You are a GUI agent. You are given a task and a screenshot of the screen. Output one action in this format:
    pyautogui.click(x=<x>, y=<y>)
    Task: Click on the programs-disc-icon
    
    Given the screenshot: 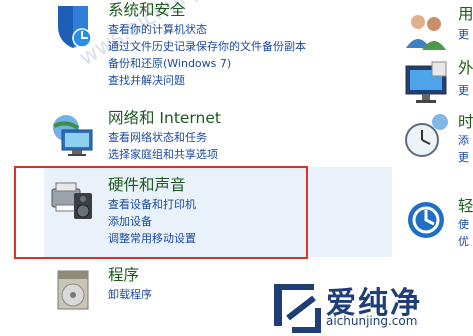 What is the action you would take?
    pyautogui.click(x=73, y=290)
    